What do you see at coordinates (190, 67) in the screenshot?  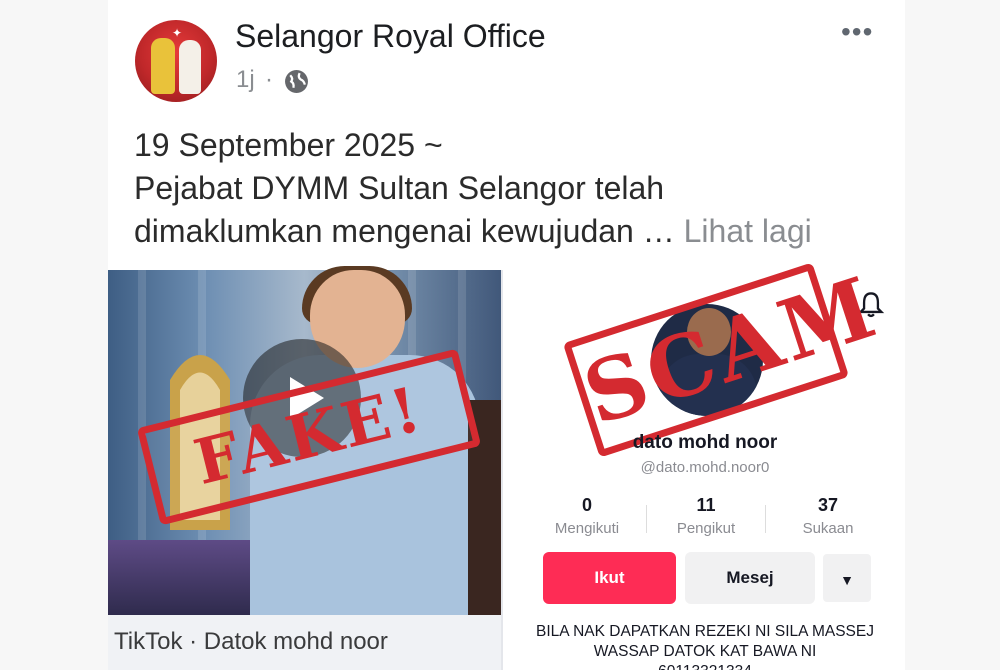 I see `avatar-figure-consort` at bounding box center [190, 67].